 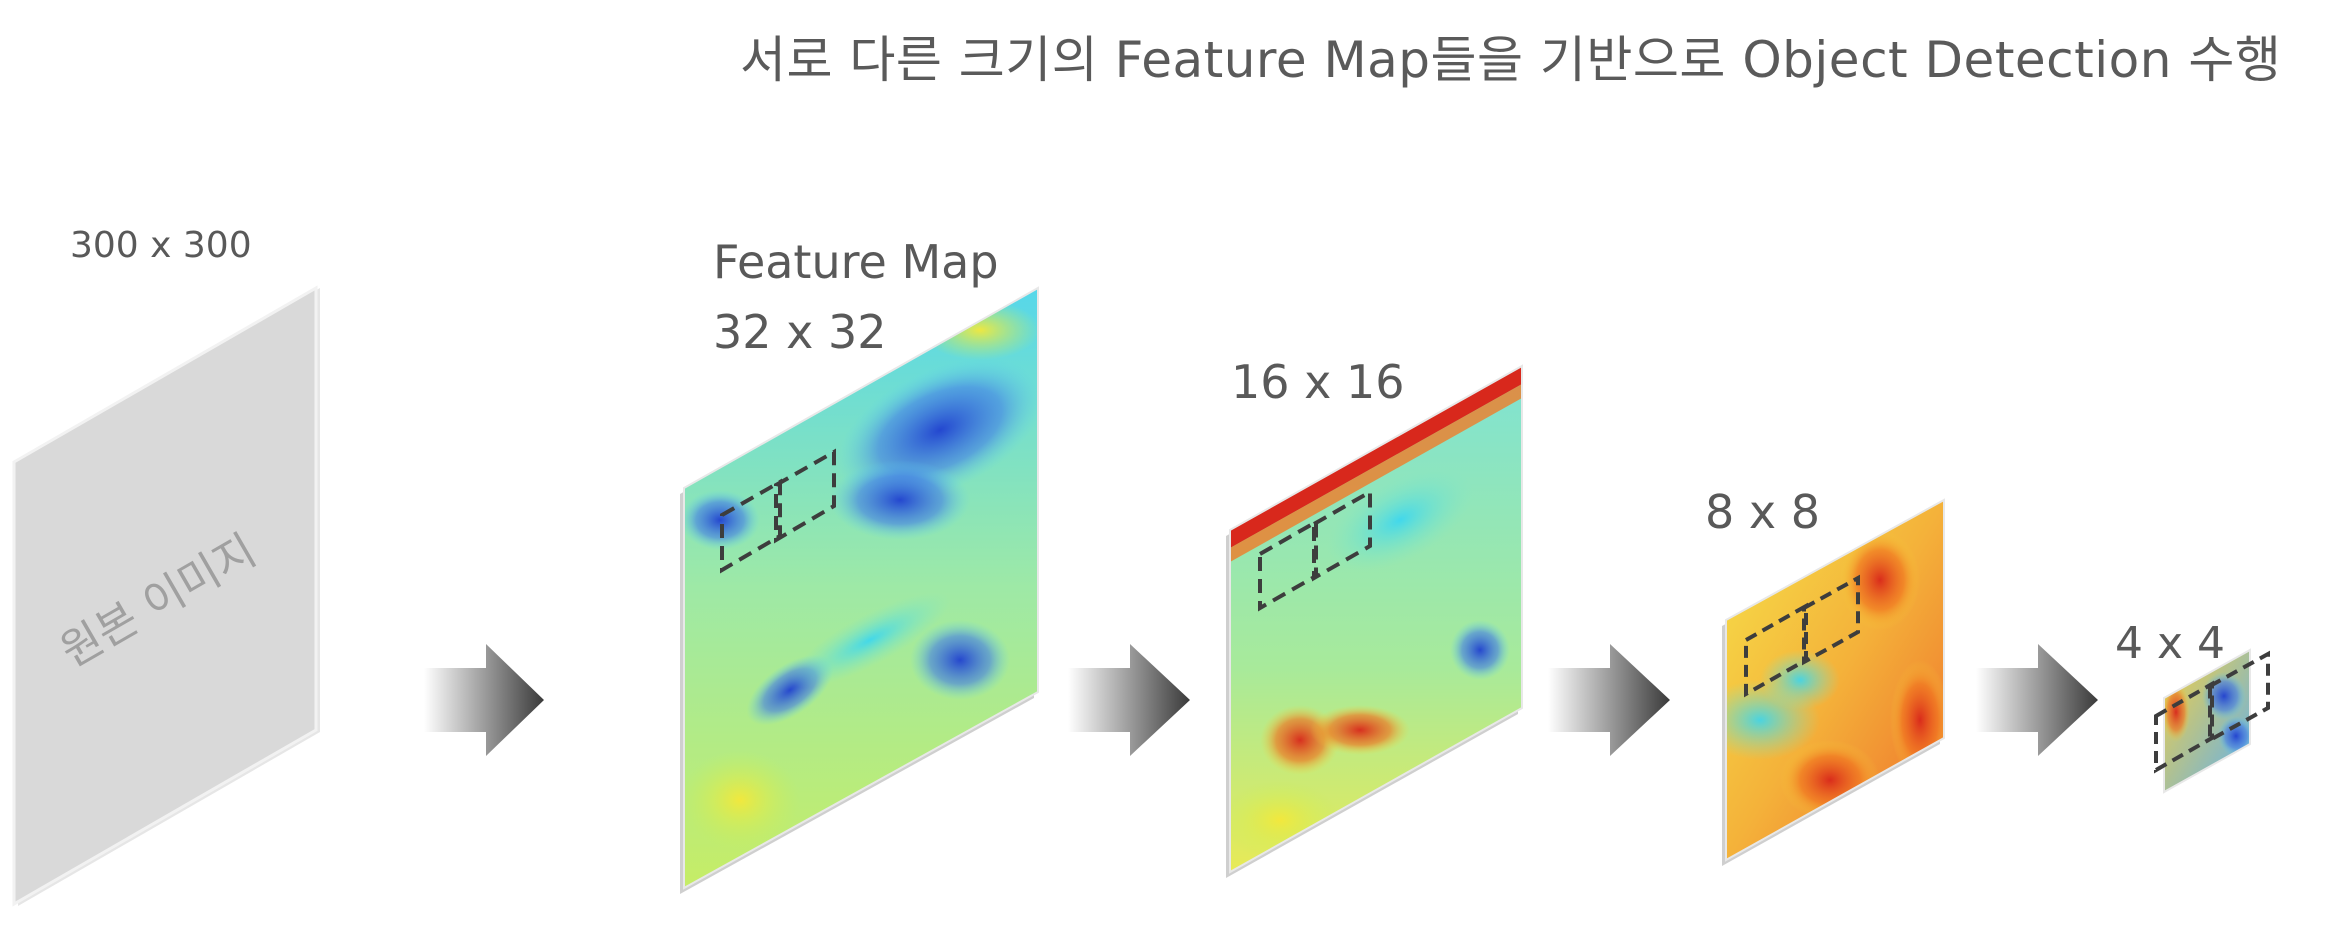 What do you see at coordinates (166, 596) in the screenshot?
I see `input-image-plane: 원본 이미지` at bounding box center [166, 596].